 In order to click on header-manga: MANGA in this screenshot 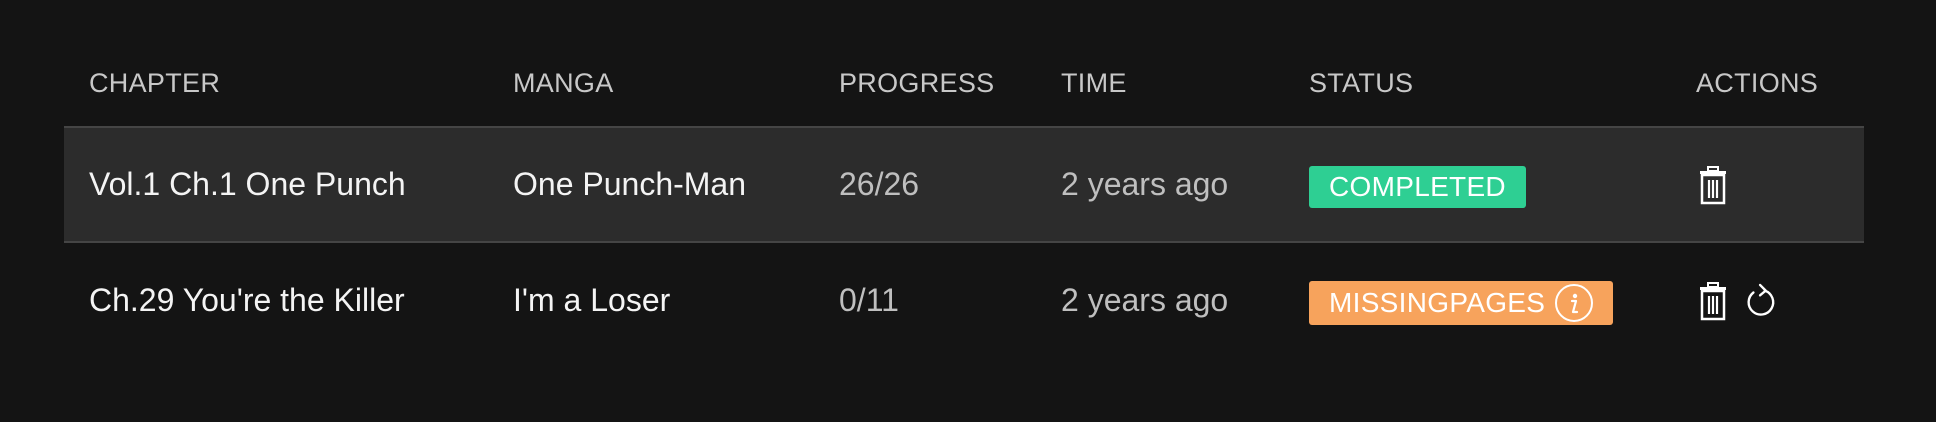, I will do `click(563, 82)`.